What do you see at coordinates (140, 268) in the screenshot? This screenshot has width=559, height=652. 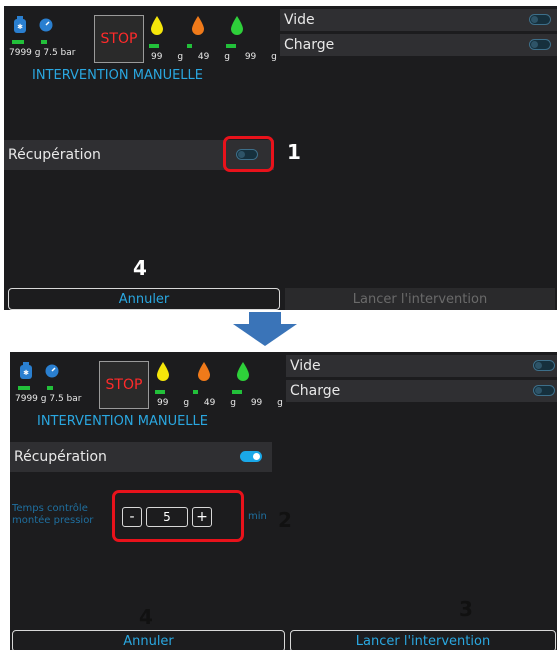 I see `callout-4-top: 4` at bounding box center [140, 268].